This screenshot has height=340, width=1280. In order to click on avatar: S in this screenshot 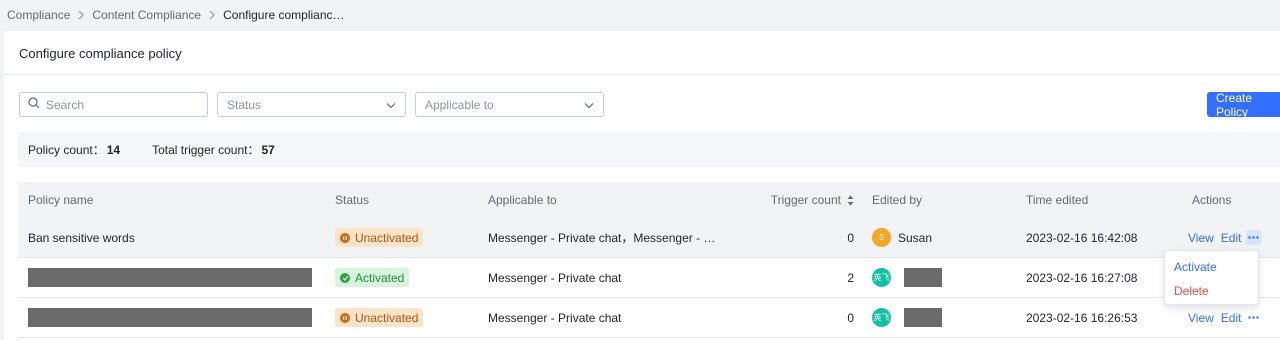, I will do `click(881, 237)`.